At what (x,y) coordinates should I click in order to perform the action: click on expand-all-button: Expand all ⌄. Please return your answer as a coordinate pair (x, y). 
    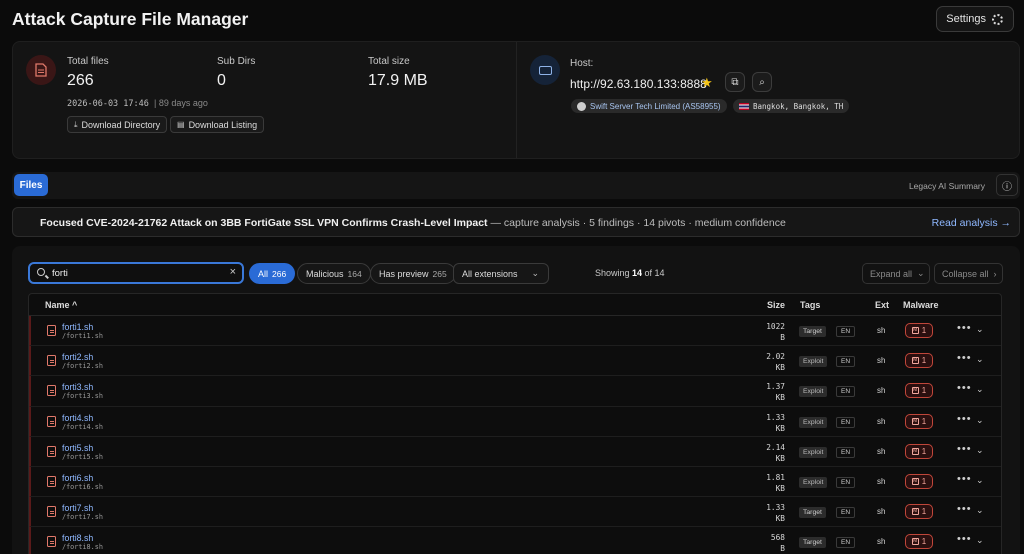
    Looking at the image, I should click on (896, 273).